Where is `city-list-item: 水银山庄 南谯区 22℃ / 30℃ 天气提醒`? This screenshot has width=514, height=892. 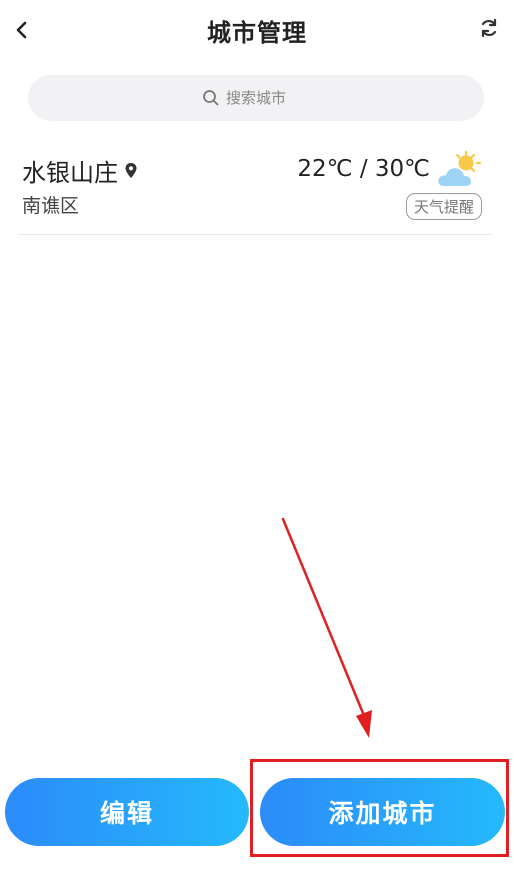
city-list-item: 水银山庄 南谯区 22℃ / 30℃ 天气提醒 is located at coordinates (255, 187).